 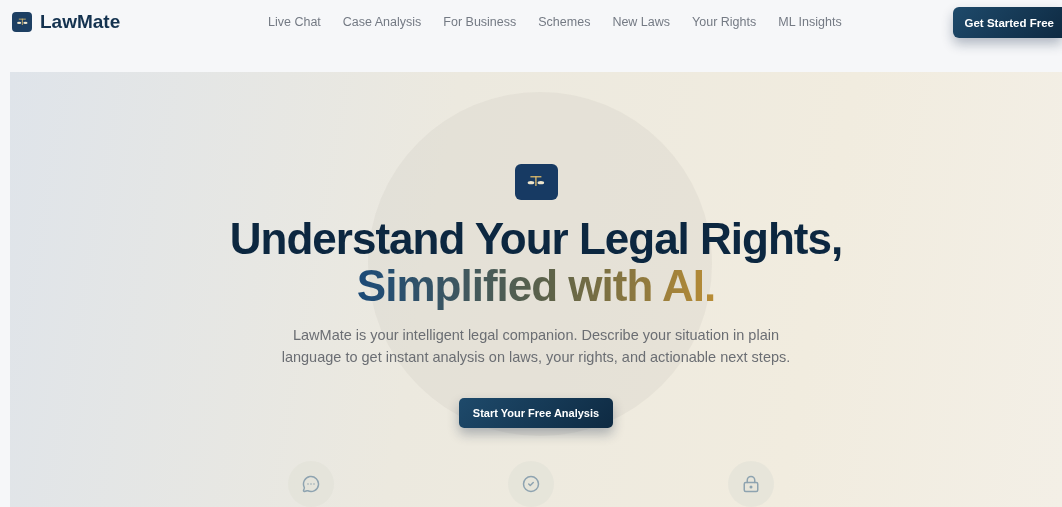 What do you see at coordinates (536, 412) in the screenshot?
I see `start-analysis-button: Start Your Free Analysis` at bounding box center [536, 412].